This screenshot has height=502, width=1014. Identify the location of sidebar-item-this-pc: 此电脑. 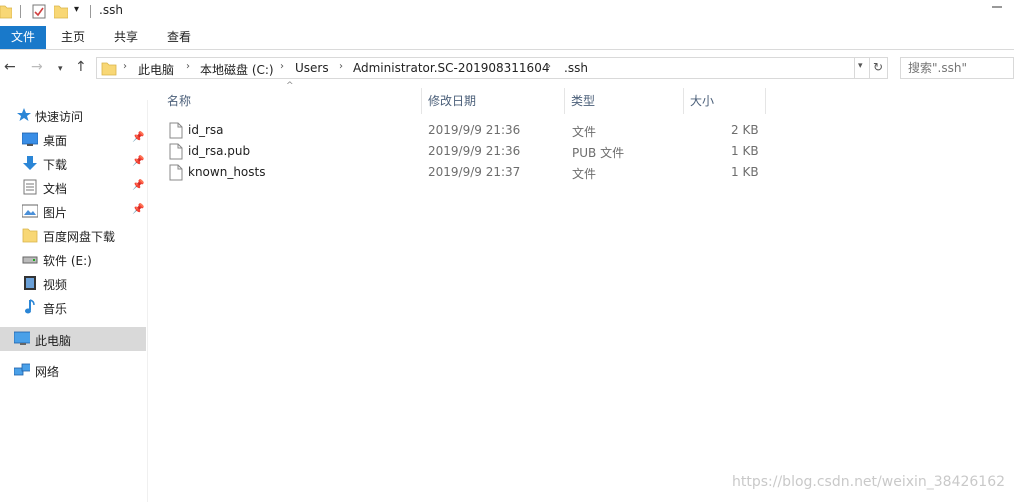
(73, 339).